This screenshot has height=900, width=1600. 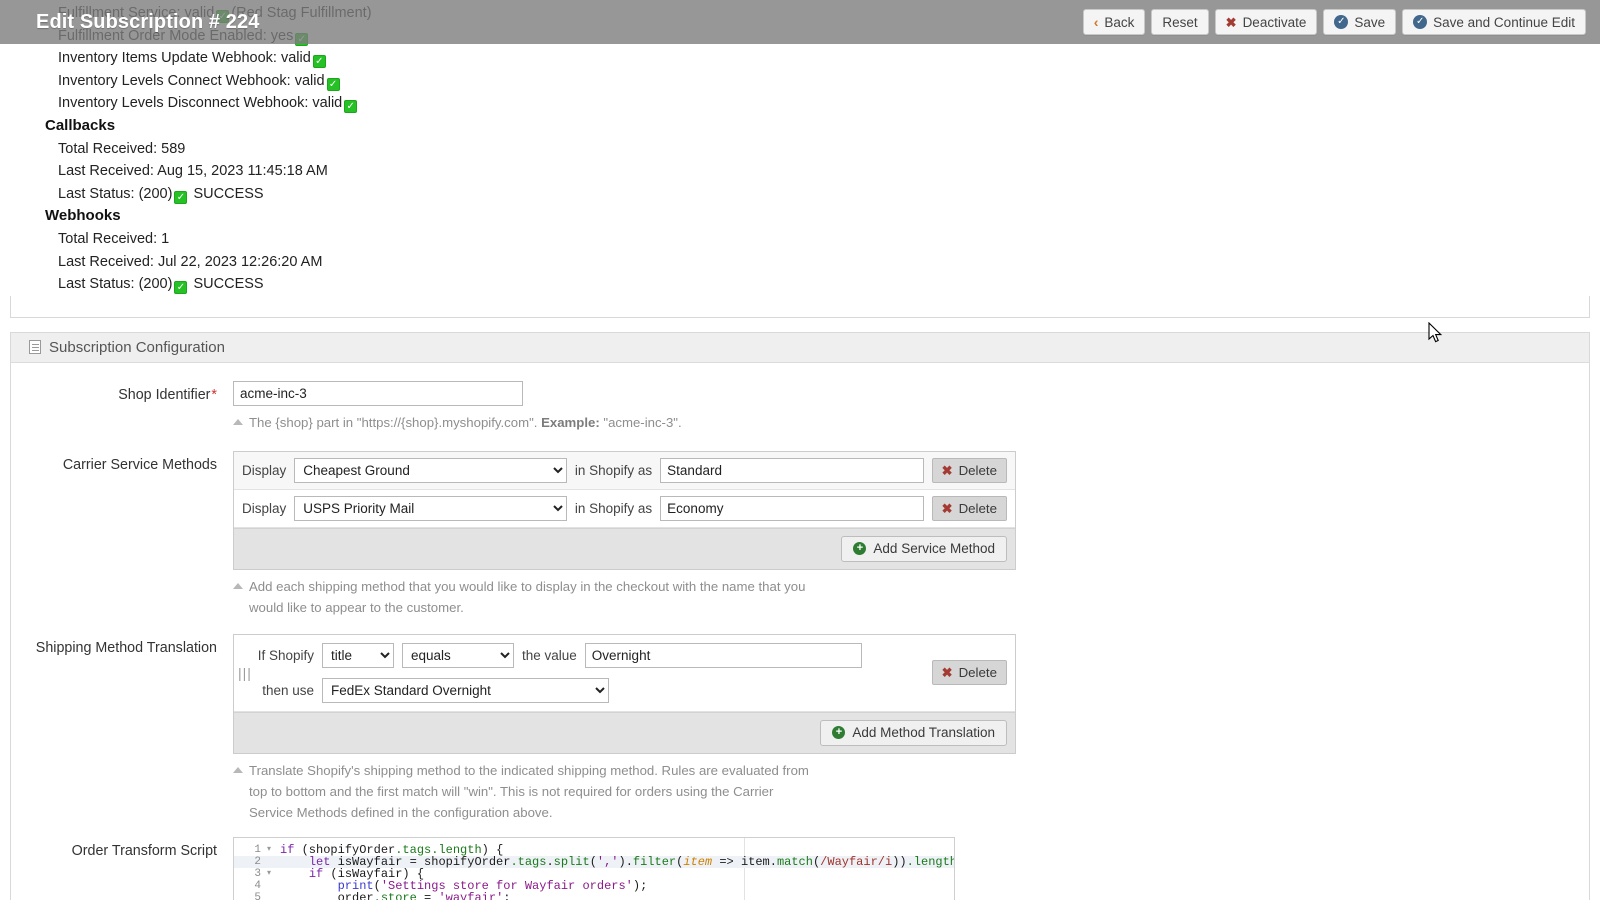 I want to click on webhooks-last-status-code: Last Status: (200), so click(x=115, y=284).